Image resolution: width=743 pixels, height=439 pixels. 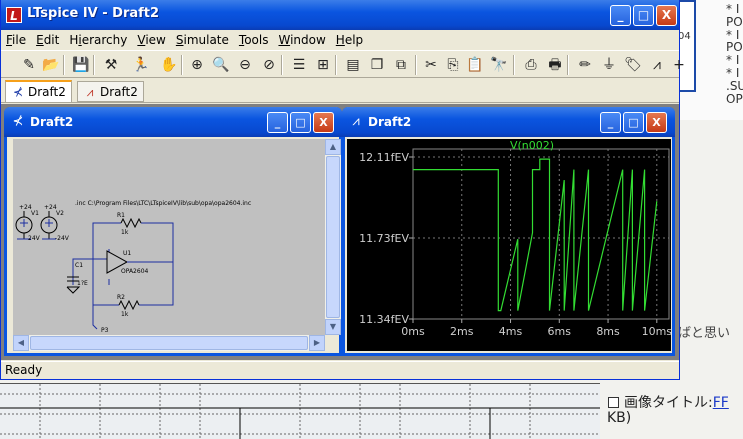 What do you see at coordinates (555, 65) in the screenshot?
I see `print-icon: 🖶` at bounding box center [555, 65].